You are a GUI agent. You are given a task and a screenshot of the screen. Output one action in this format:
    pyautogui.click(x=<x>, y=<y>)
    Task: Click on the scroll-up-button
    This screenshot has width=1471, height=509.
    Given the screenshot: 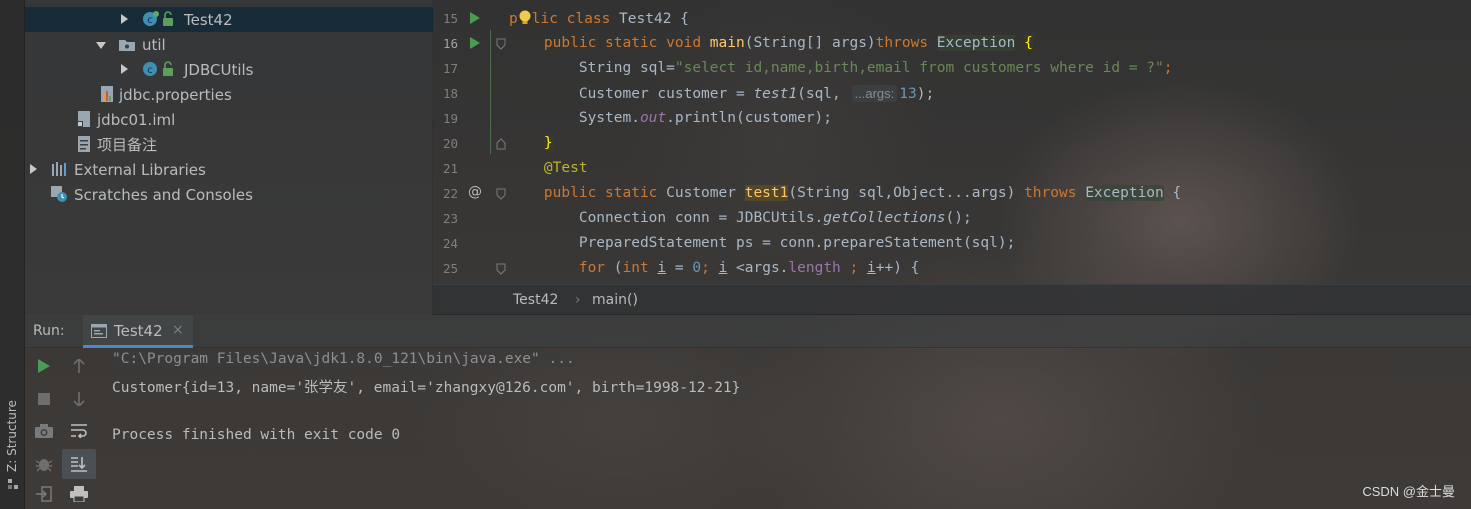 What is the action you would take?
    pyautogui.click(x=79, y=366)
    